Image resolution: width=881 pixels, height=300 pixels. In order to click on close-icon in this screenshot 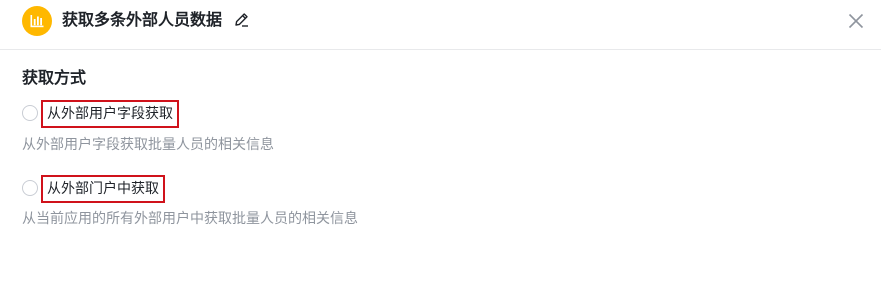, I will do `click(856, 21)`.